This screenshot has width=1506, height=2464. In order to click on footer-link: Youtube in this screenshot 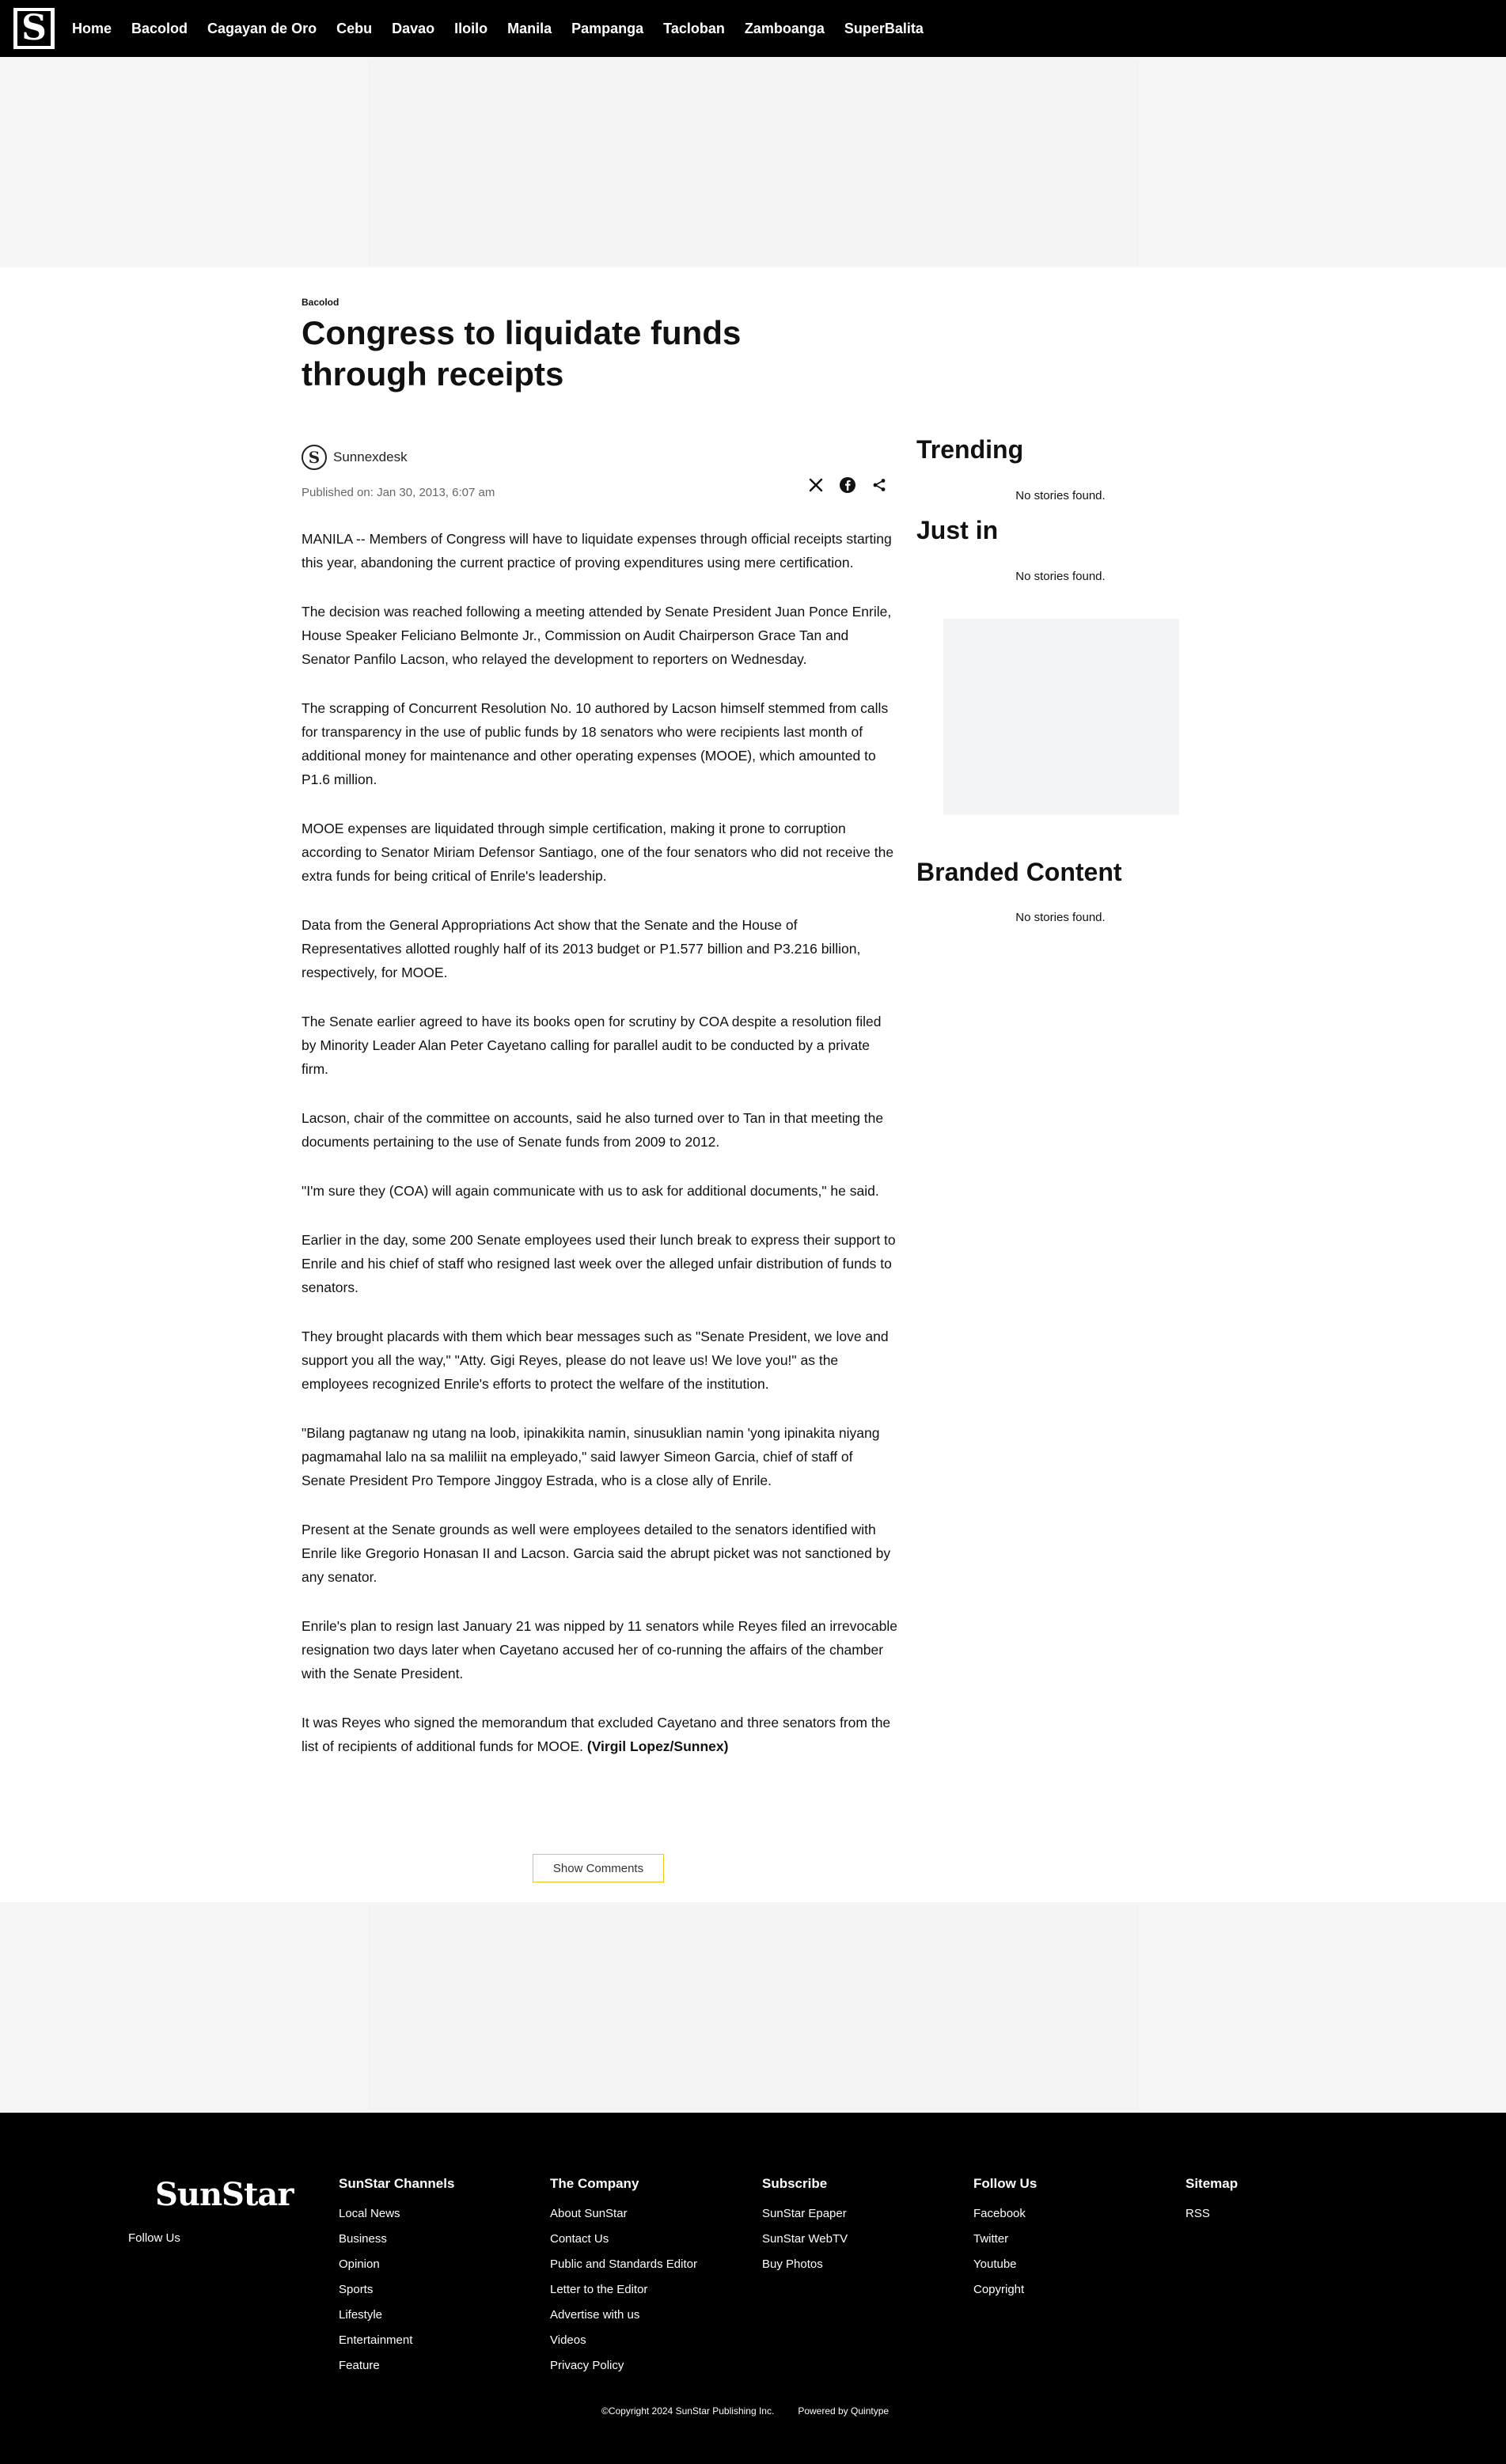, I will do `click(1005, 2264)`.